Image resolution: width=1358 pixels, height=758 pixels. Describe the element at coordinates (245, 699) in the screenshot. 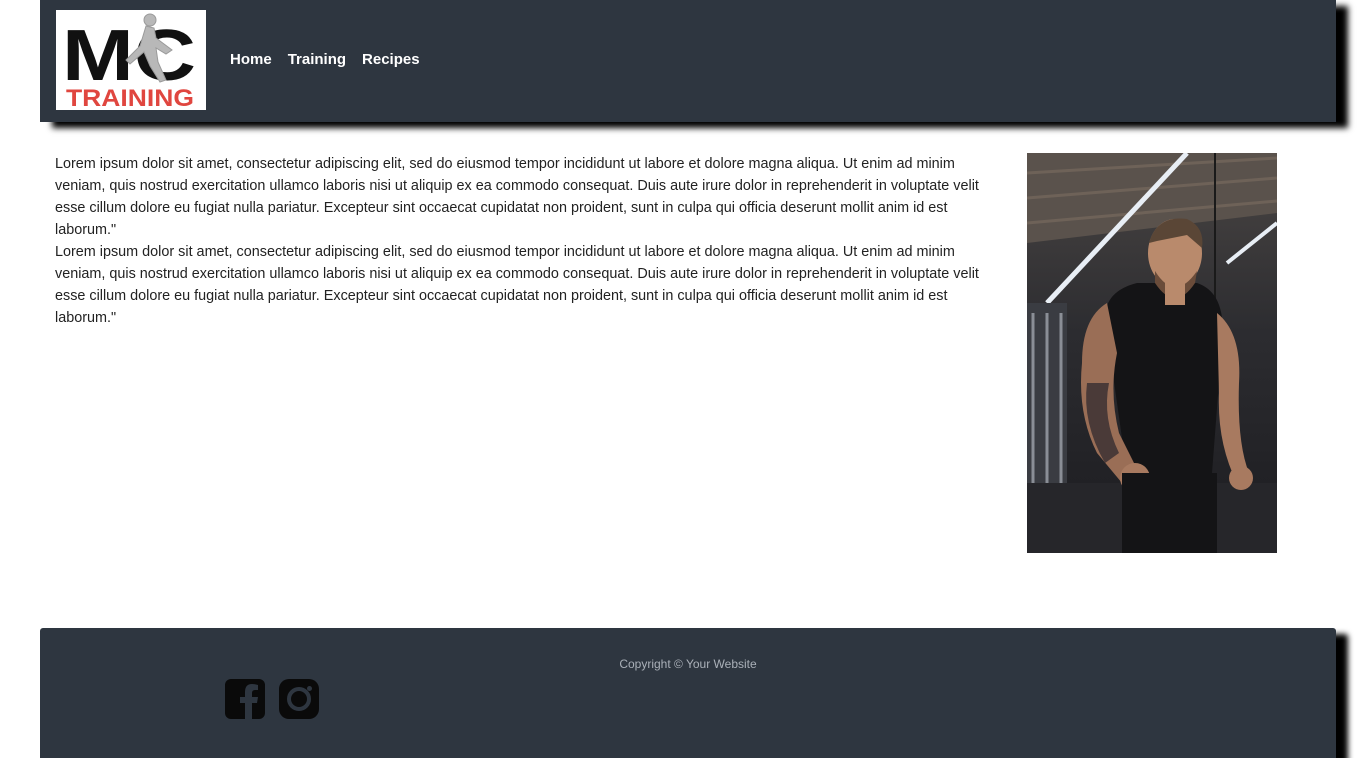

I see `facebook-icon` at that location.